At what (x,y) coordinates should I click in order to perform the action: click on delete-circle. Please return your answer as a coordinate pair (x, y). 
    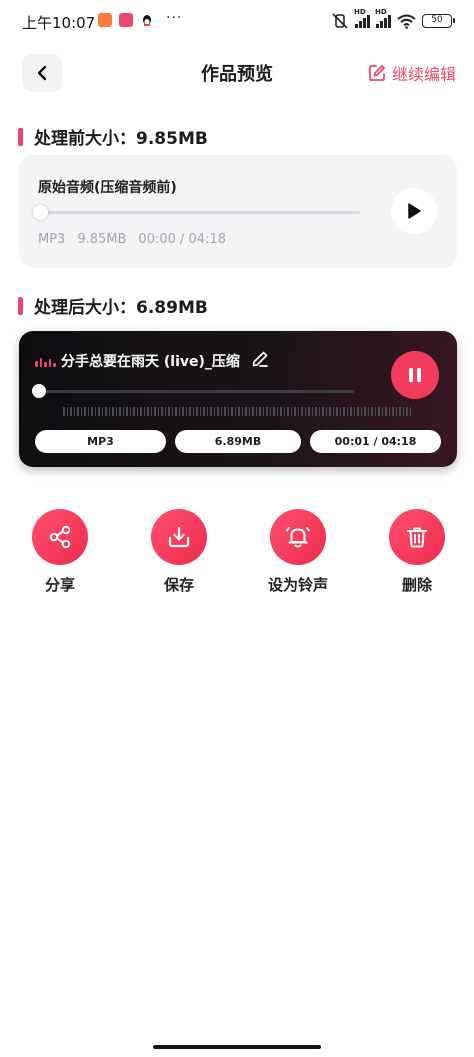
    Looking at the image, I should click on (417, 537).